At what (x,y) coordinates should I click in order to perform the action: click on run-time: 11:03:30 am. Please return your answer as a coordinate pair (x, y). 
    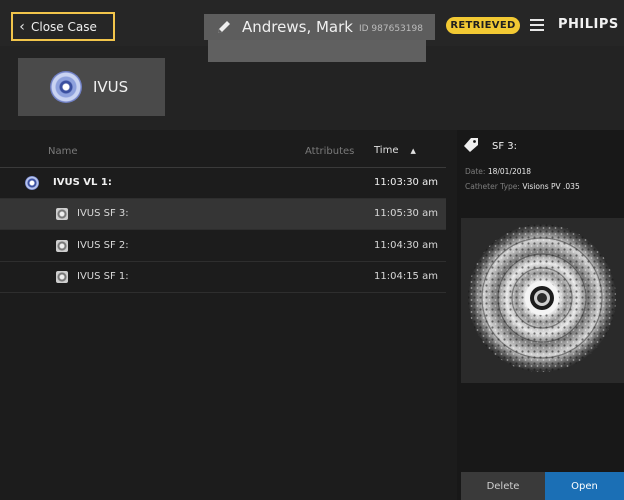
    Looking at the image, I should click on (406, 182).